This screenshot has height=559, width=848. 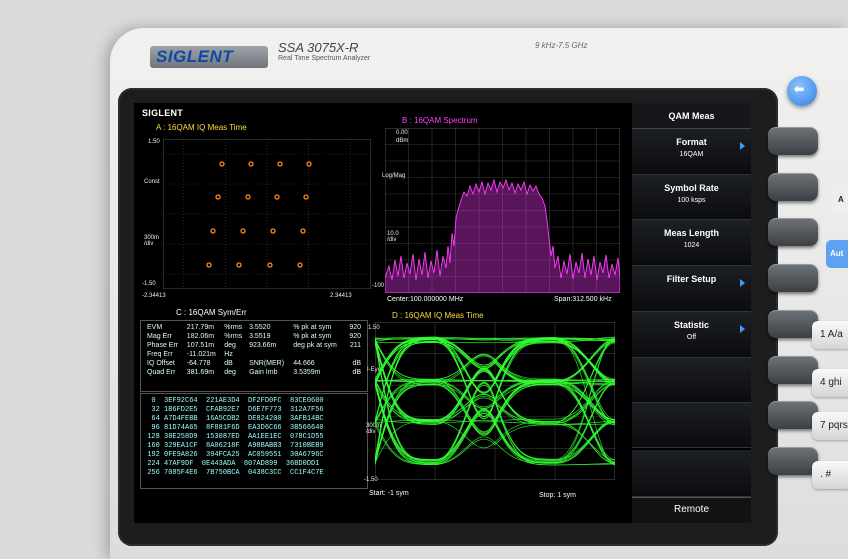 What do you see at coordinates (209, 57) in the screenshot?
I see `brand-logo: SIGLENT` at bounding box center [209, 57].